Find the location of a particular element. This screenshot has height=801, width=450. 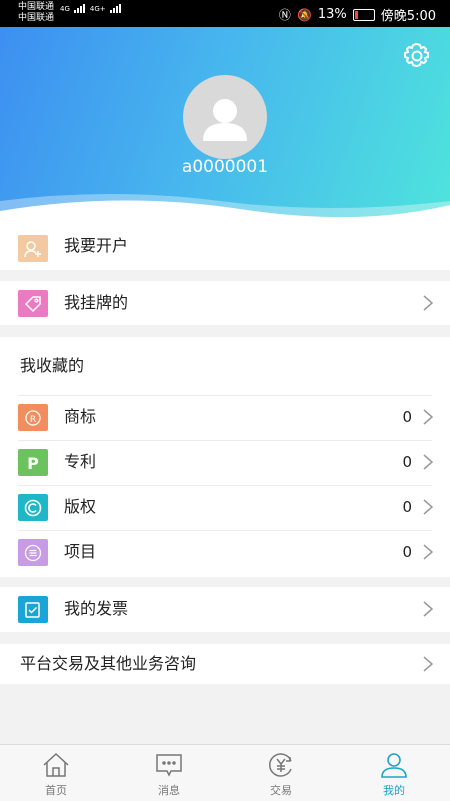

listings-card: 我挂牌的 is located at coordinates (225, 303).